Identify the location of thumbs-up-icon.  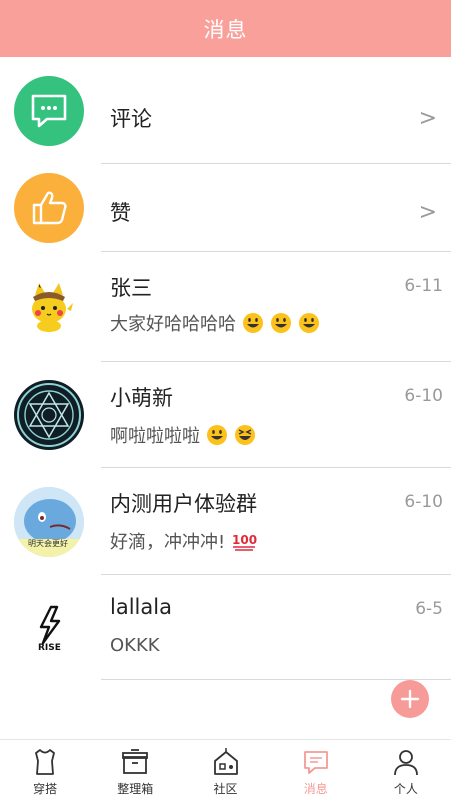
(49, 208).